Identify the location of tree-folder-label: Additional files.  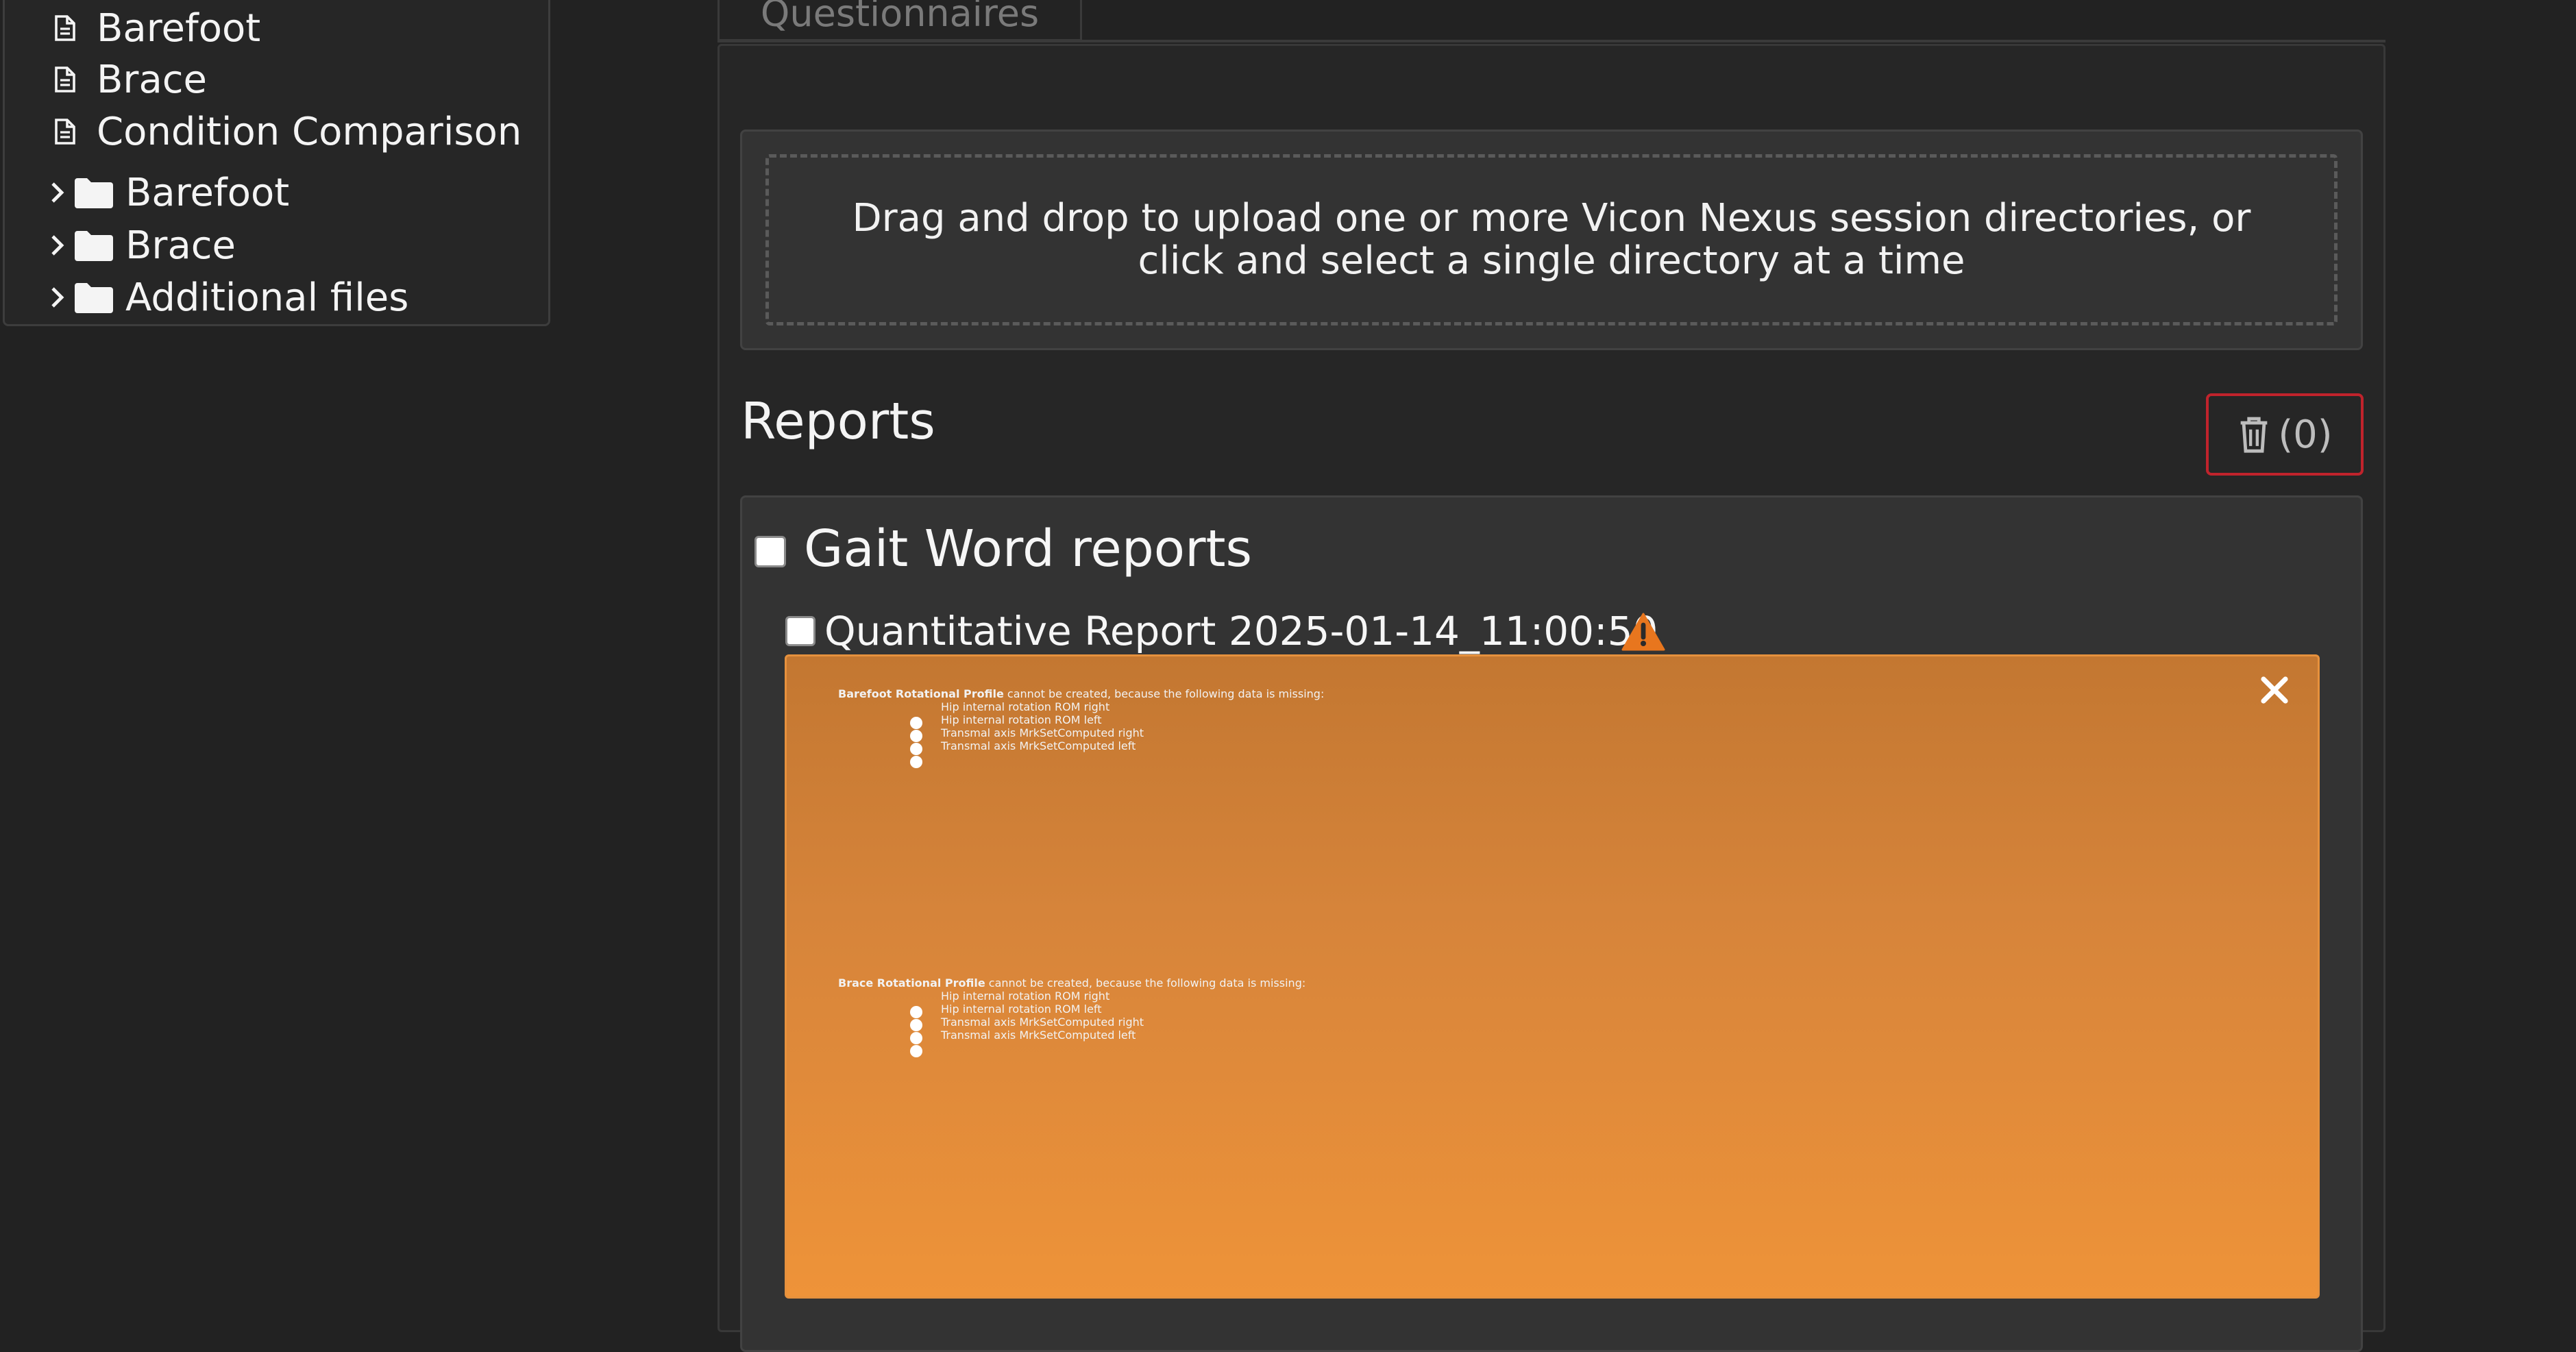
(267, 297).